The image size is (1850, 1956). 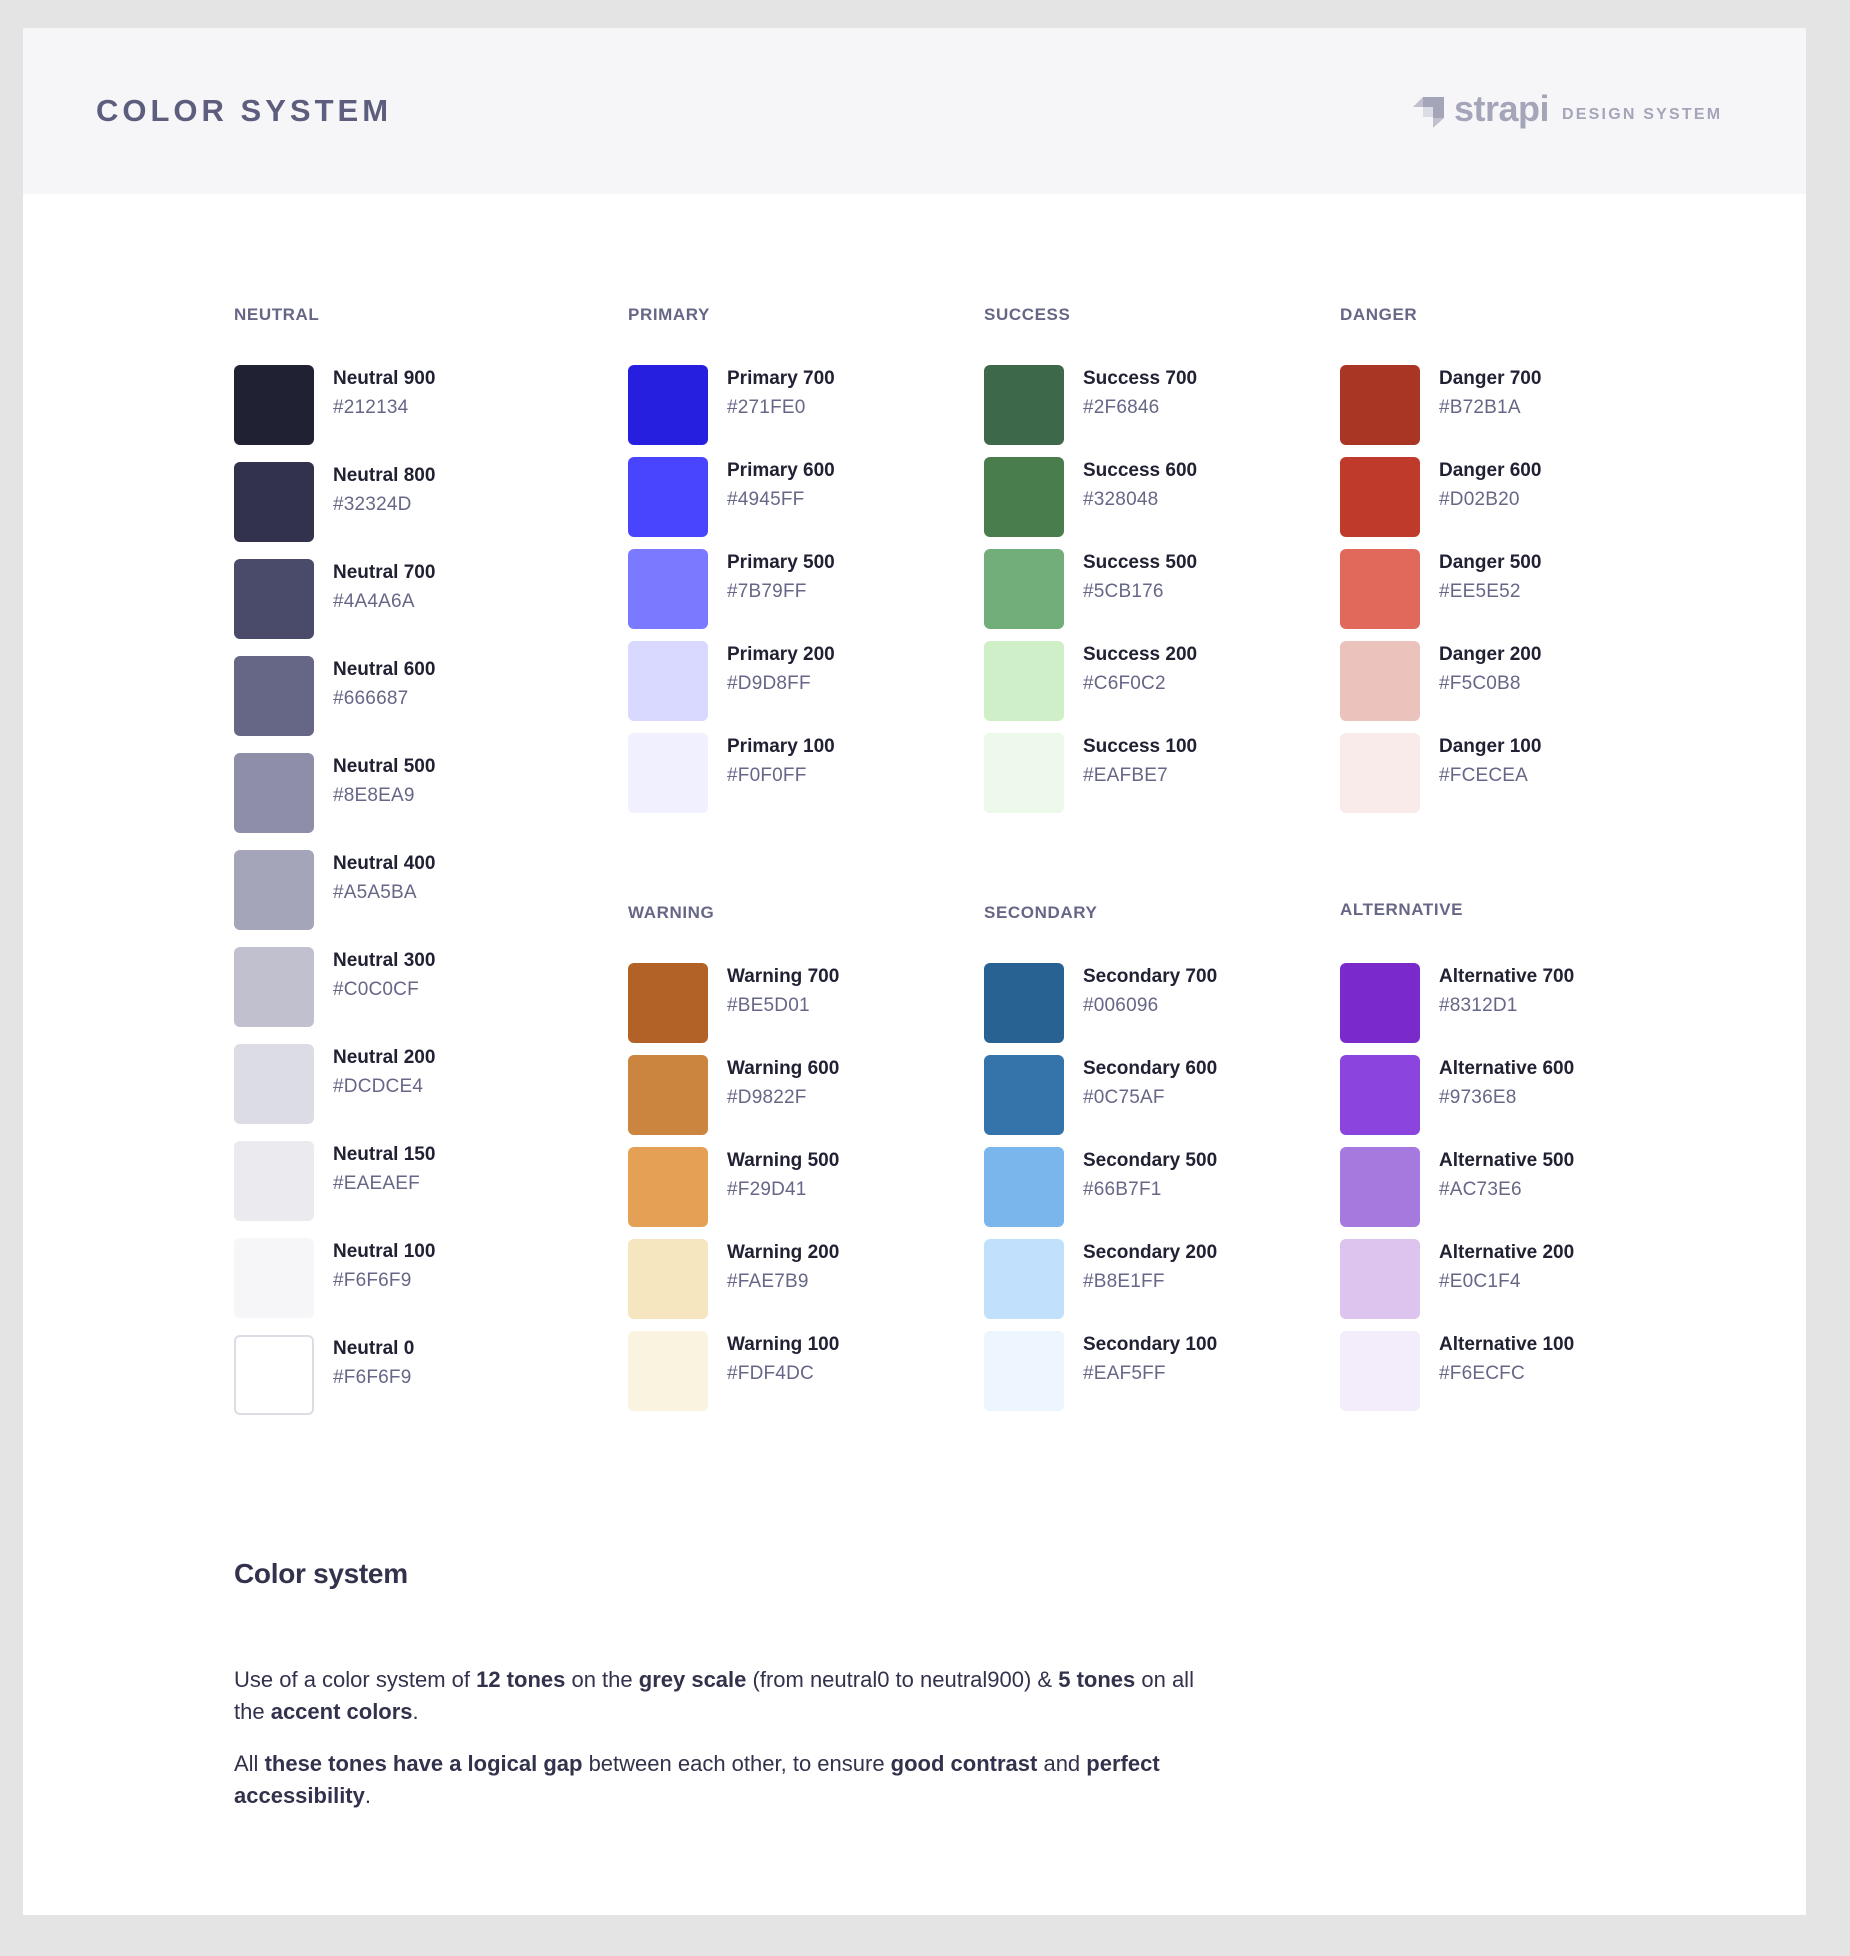 What do you see at coordinates (1490, 746) in the screenshot?
I see `swatch-name: Danger 100` at bounding box center [1490, 746].